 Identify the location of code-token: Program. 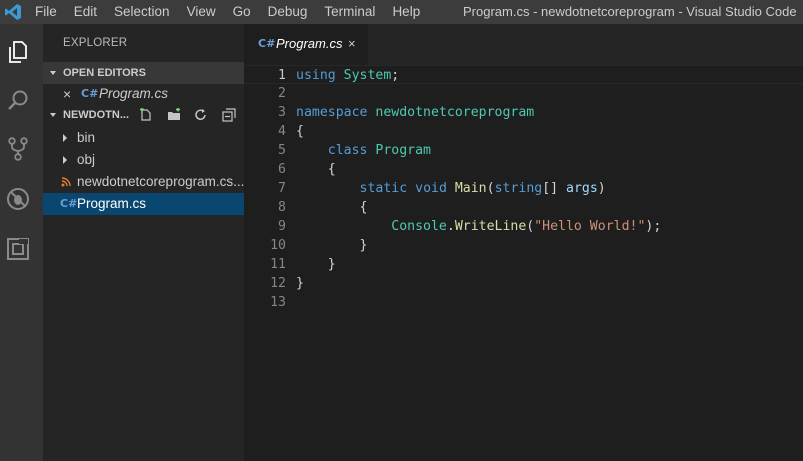
(403, 150).